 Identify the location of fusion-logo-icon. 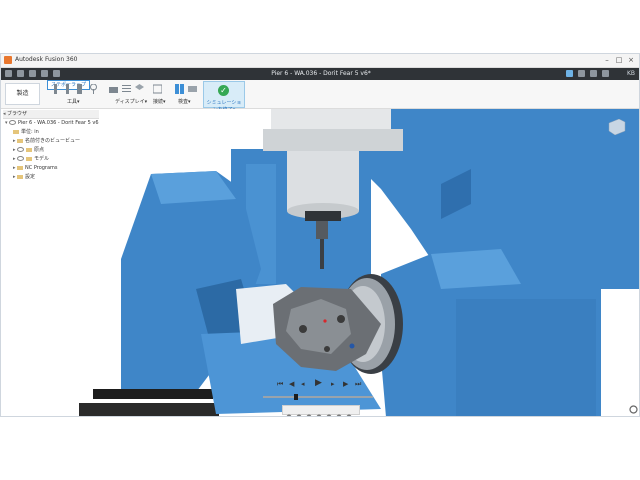
(8, 60).